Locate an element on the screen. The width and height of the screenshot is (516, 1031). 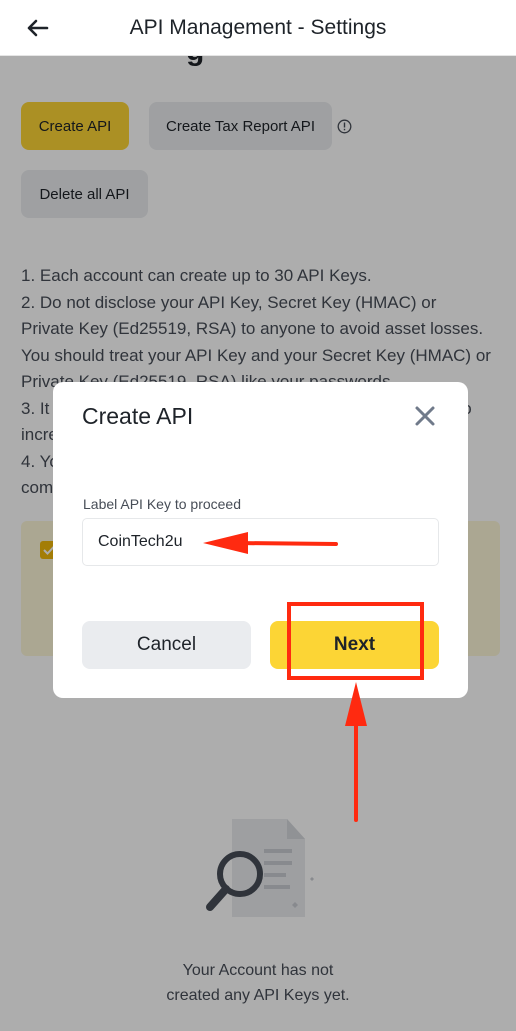
api-label-field-label: Label API Key to proceed is located at coordinates (162, 504).